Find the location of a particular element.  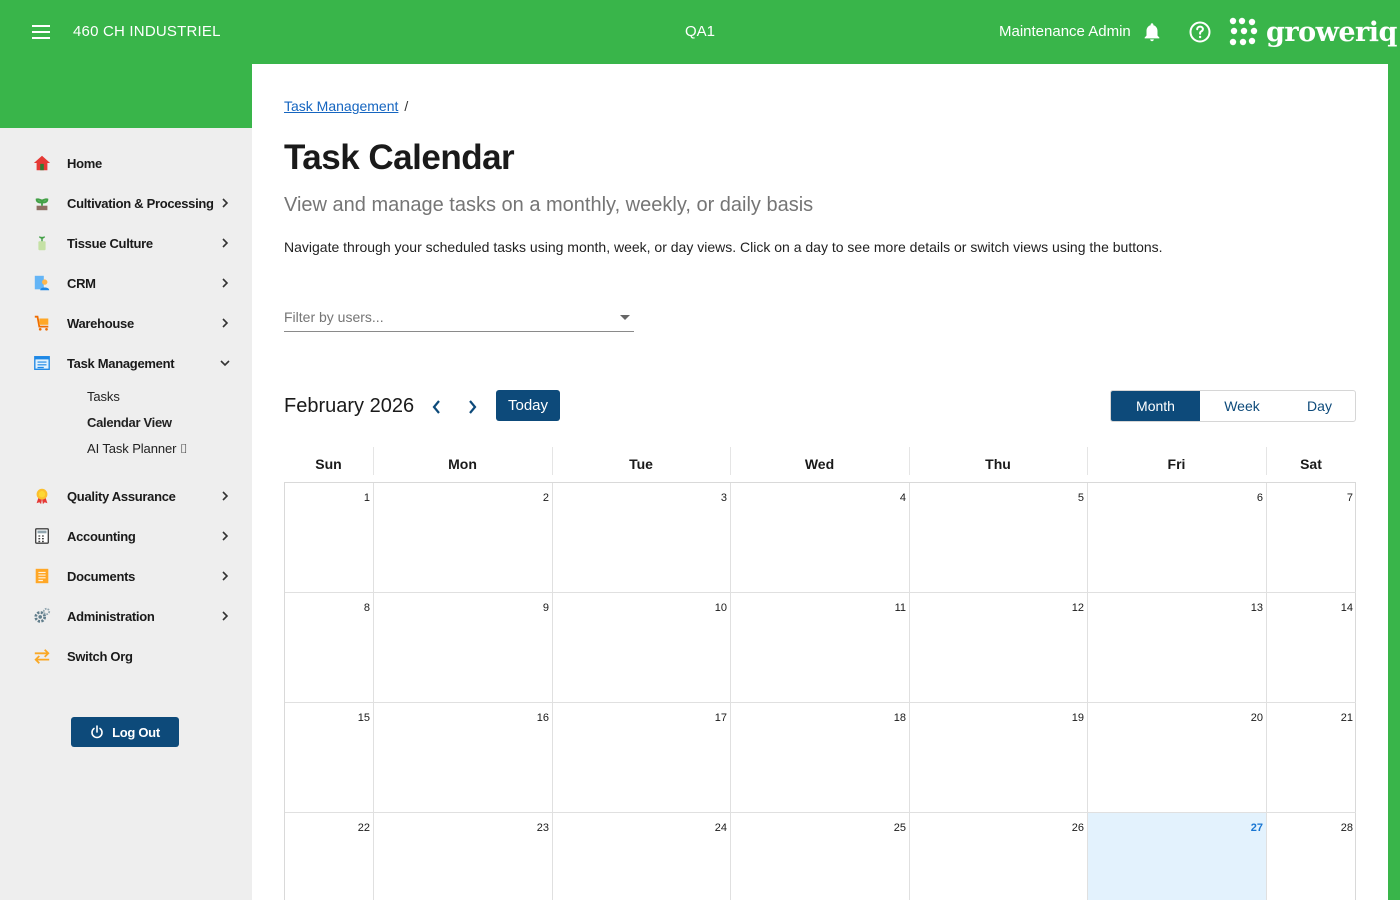

calendar-day-cell: 25 is located at coordinates (820, 856).